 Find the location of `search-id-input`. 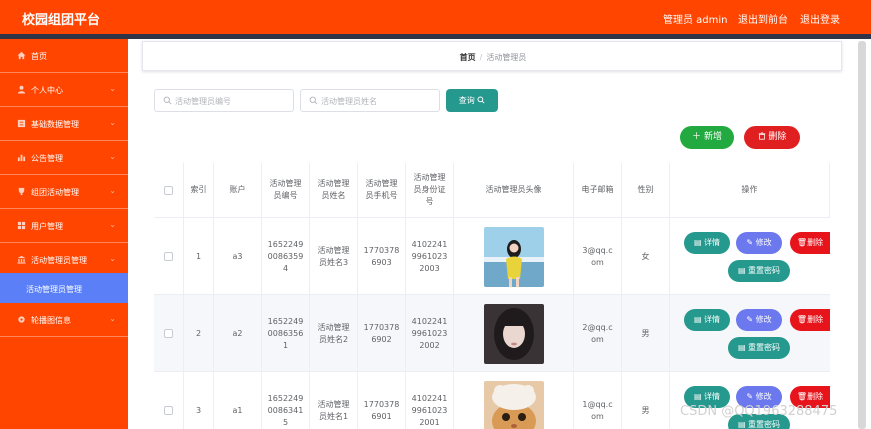

search-id-input is located at coordinates (232, 101).